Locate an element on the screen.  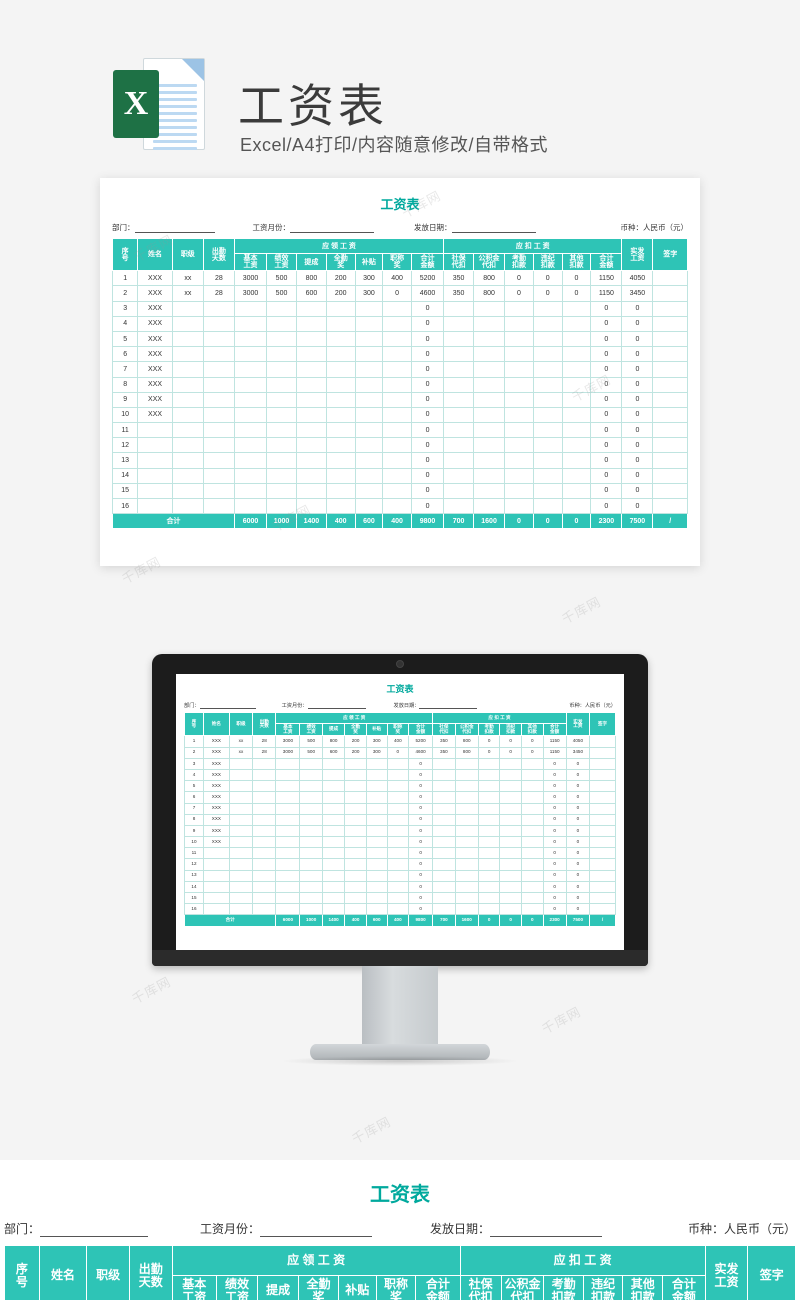
cell-level is located at coordinates (241, 853).